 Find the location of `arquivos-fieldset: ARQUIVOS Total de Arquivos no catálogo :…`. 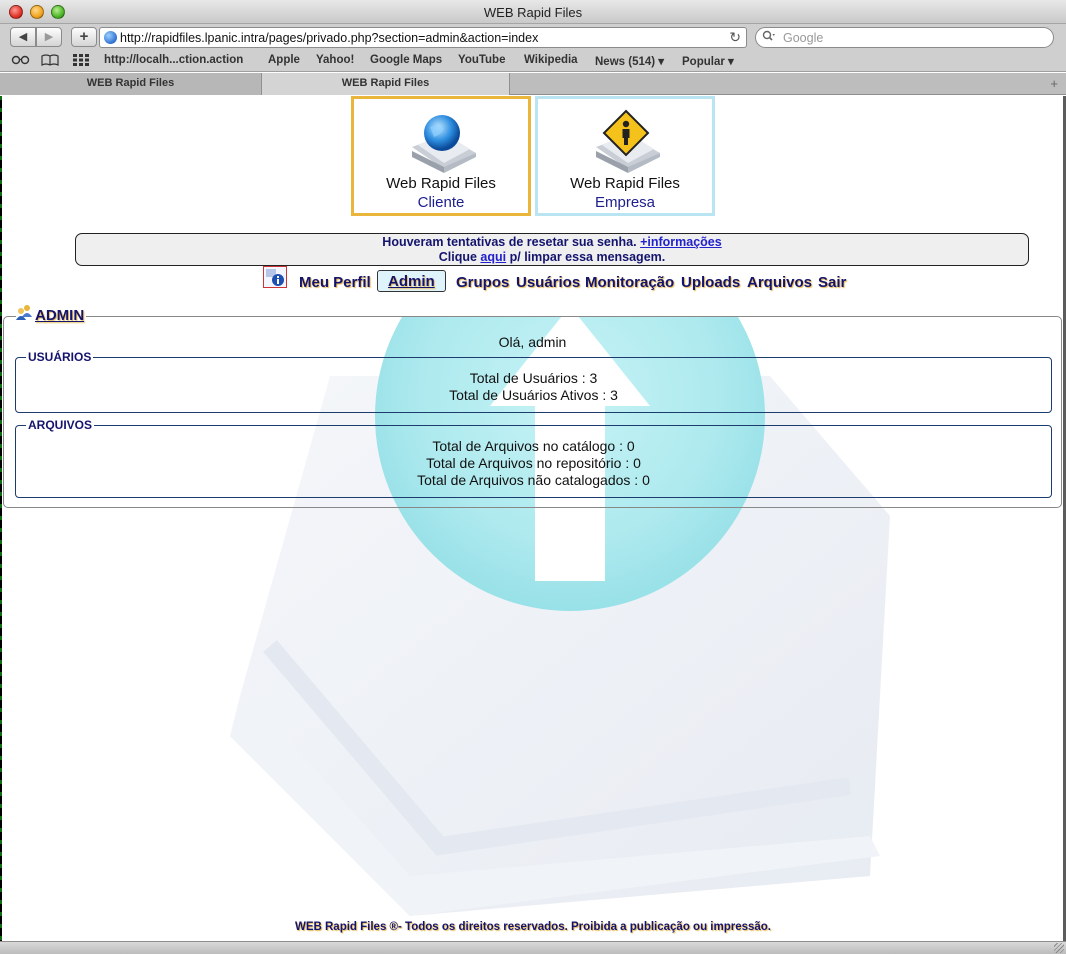

arquivos-fieldset: ARQUIVOS Total de Arquivos no catálogo :… is located at coordinates (533, 458).